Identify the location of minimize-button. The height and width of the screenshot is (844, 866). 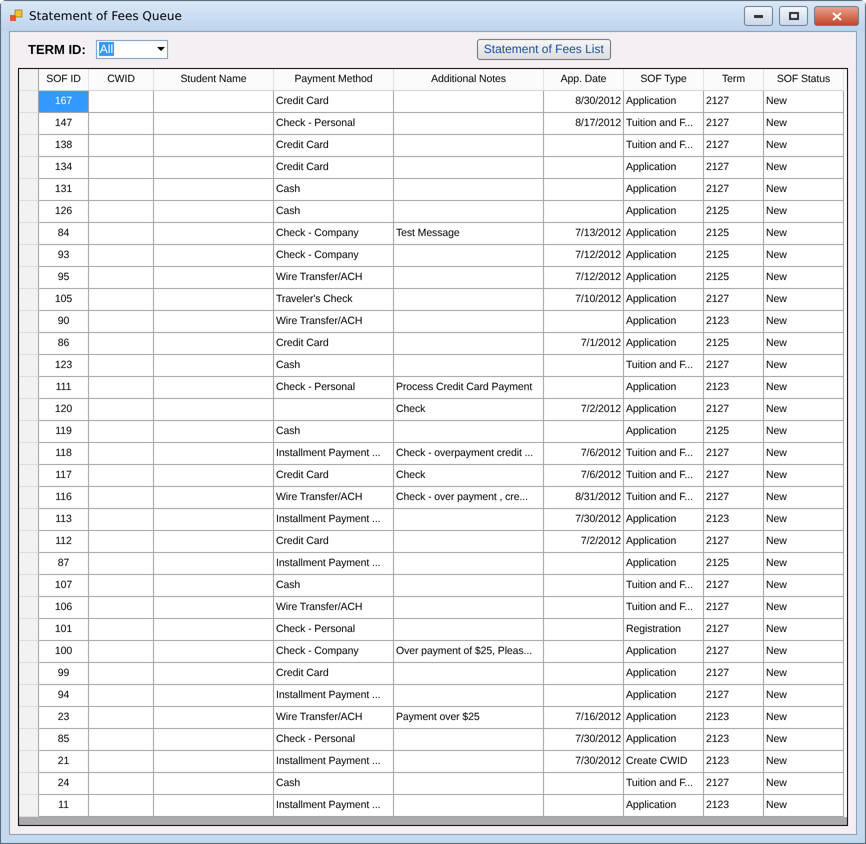
(758, 16).